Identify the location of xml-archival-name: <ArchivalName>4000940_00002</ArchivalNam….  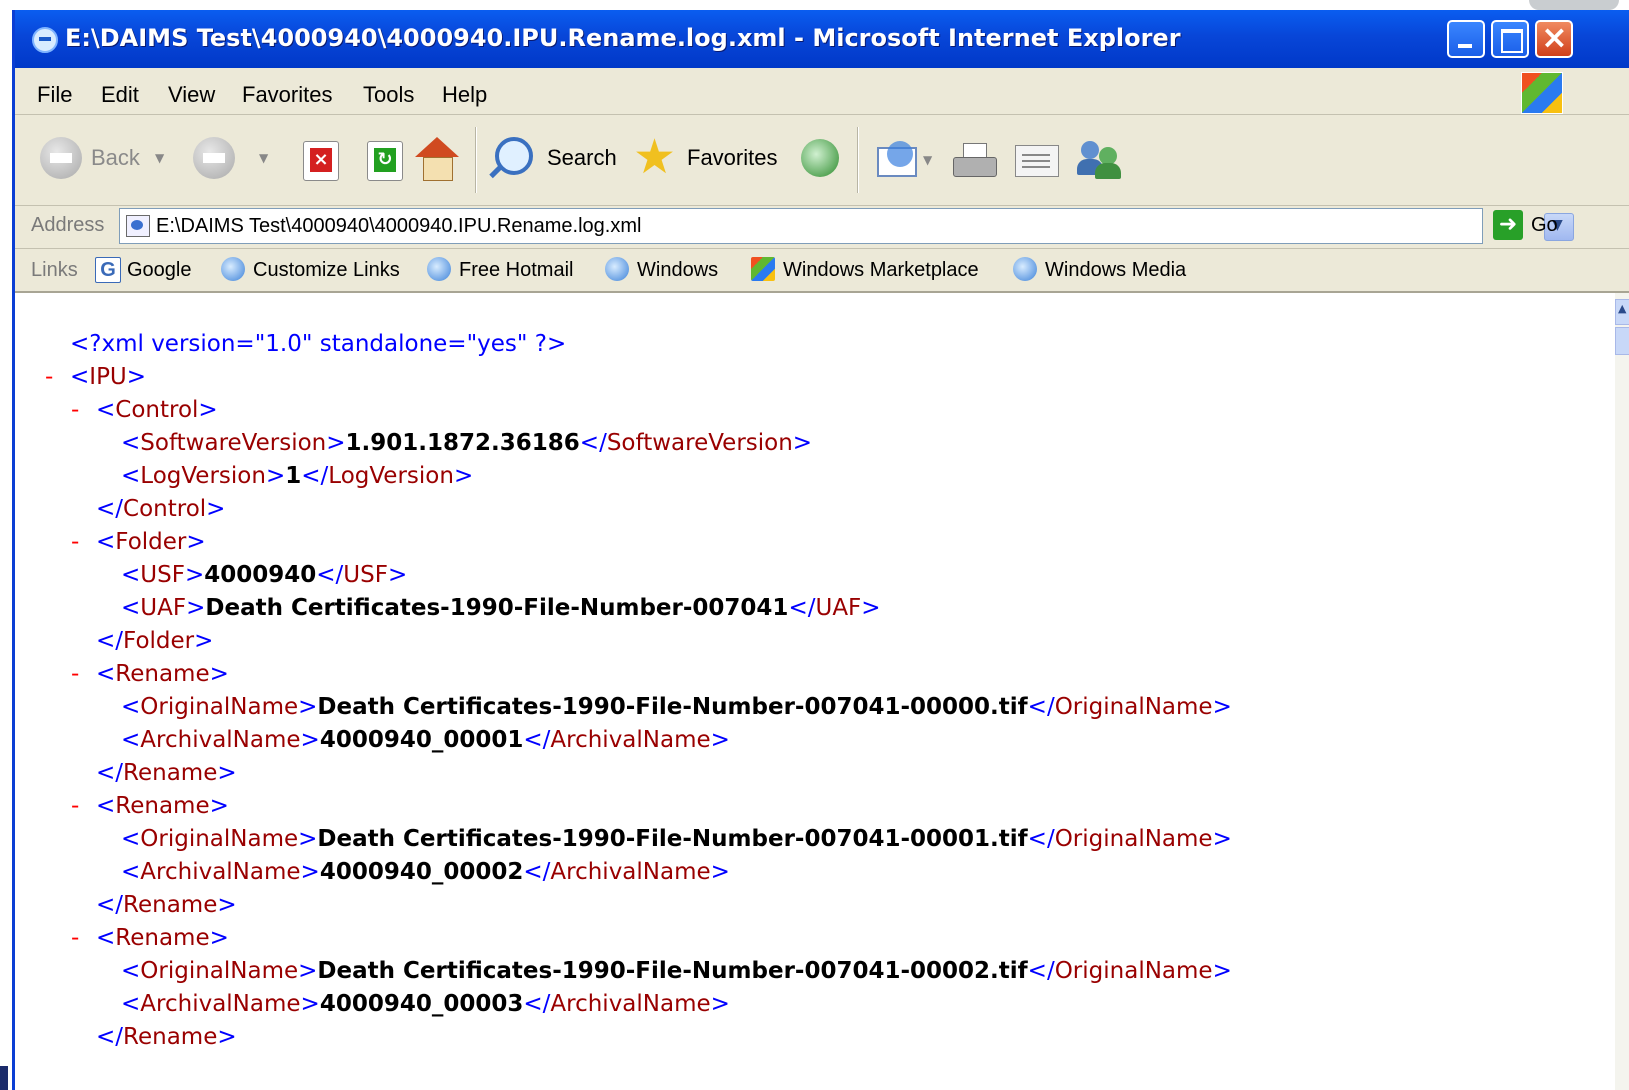
(425, 872).